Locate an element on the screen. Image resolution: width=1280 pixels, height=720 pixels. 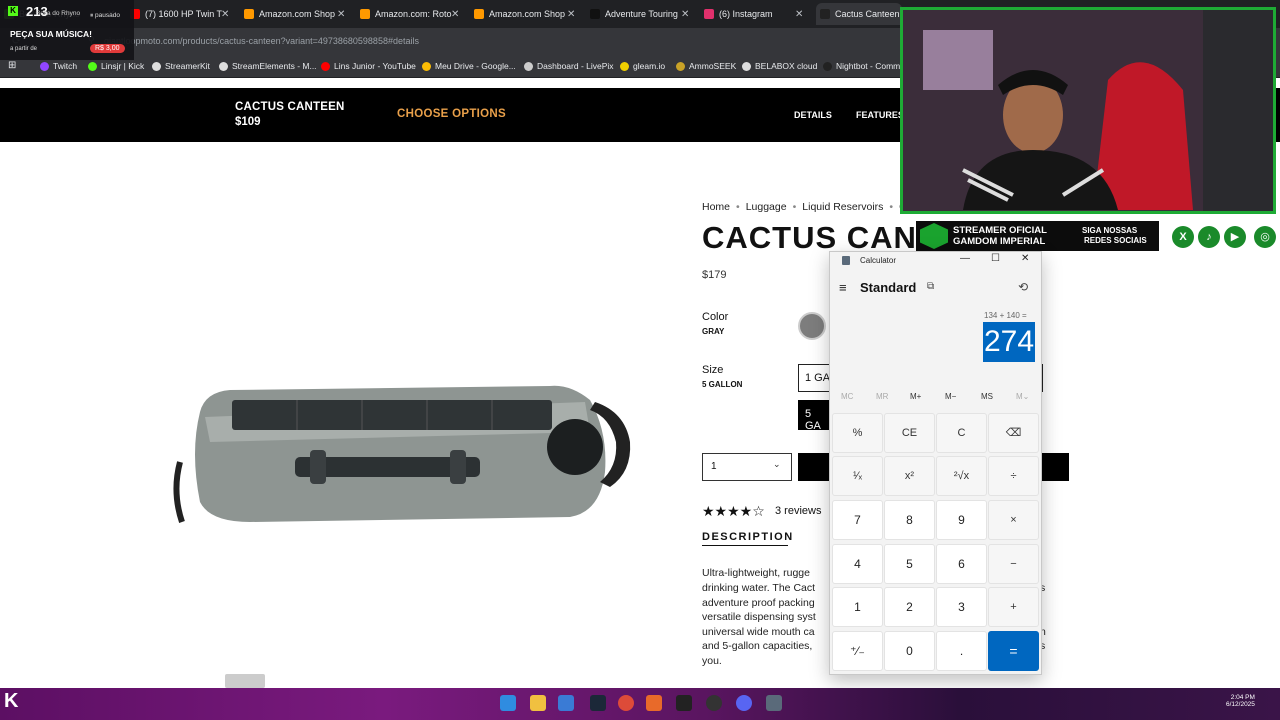
bookmark-item: Twitch is located at coordinates (58, 66).